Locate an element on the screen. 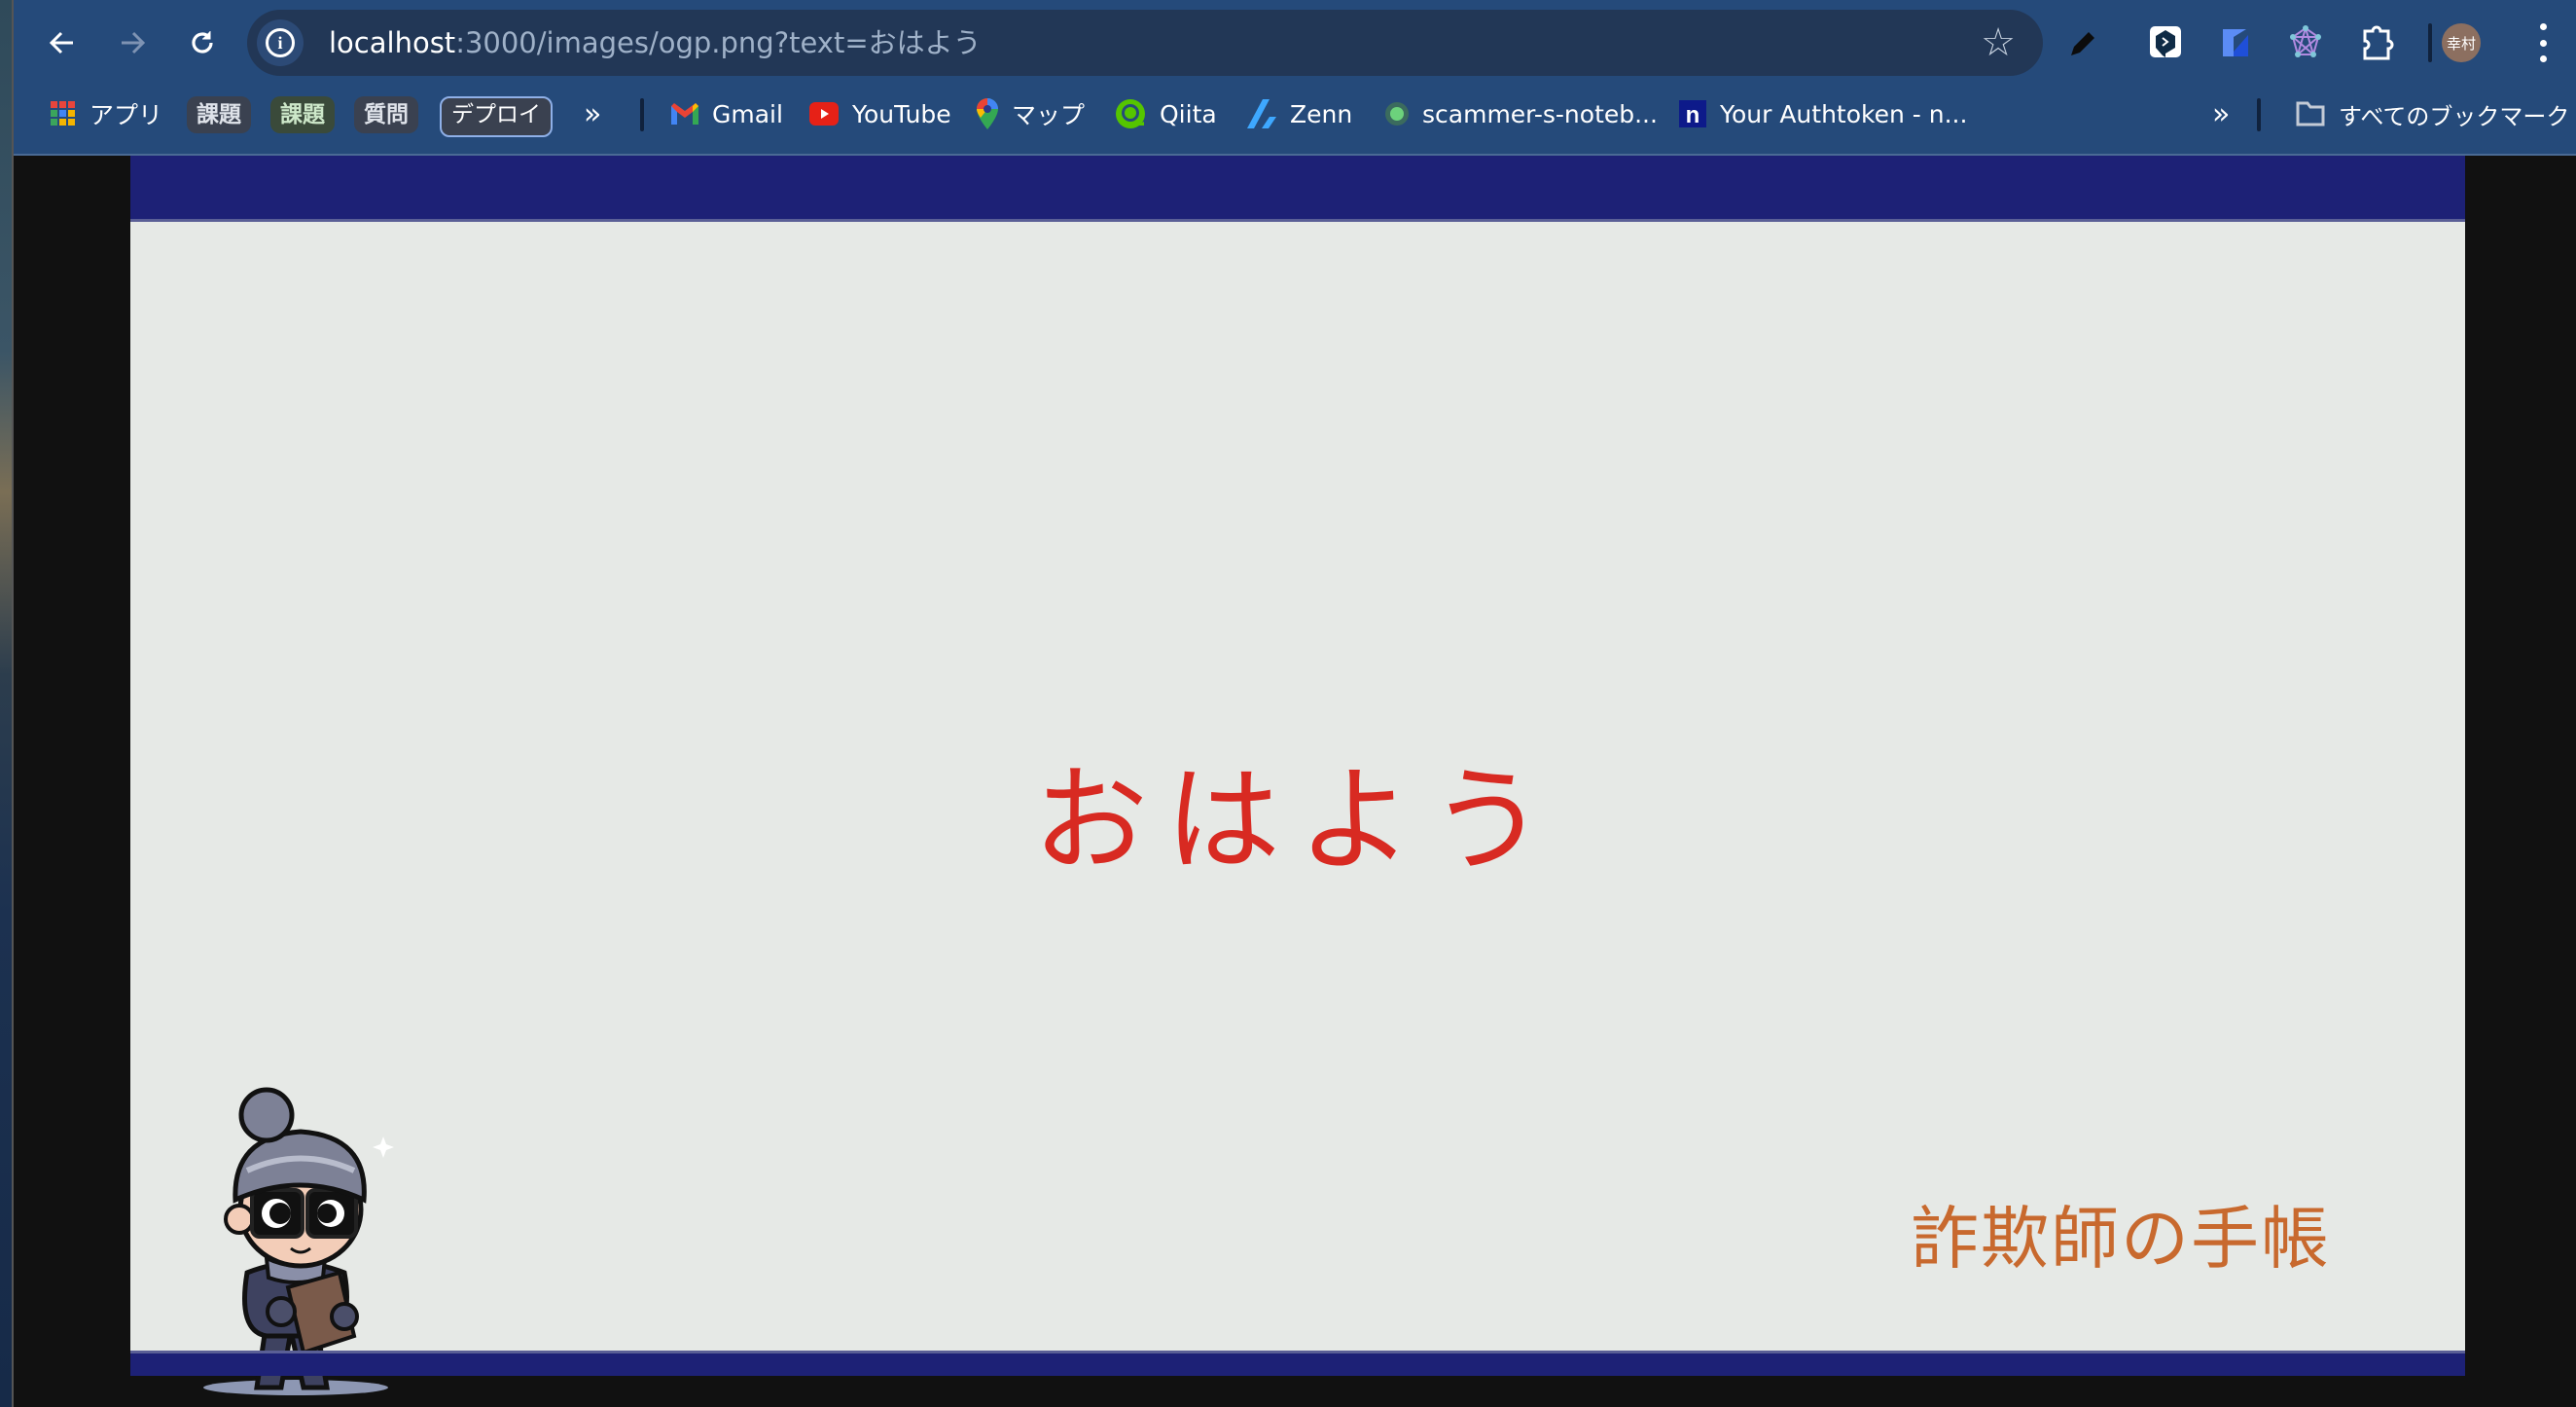  bookmark-zenn: Zenn is located at coordinates (1299, 113).